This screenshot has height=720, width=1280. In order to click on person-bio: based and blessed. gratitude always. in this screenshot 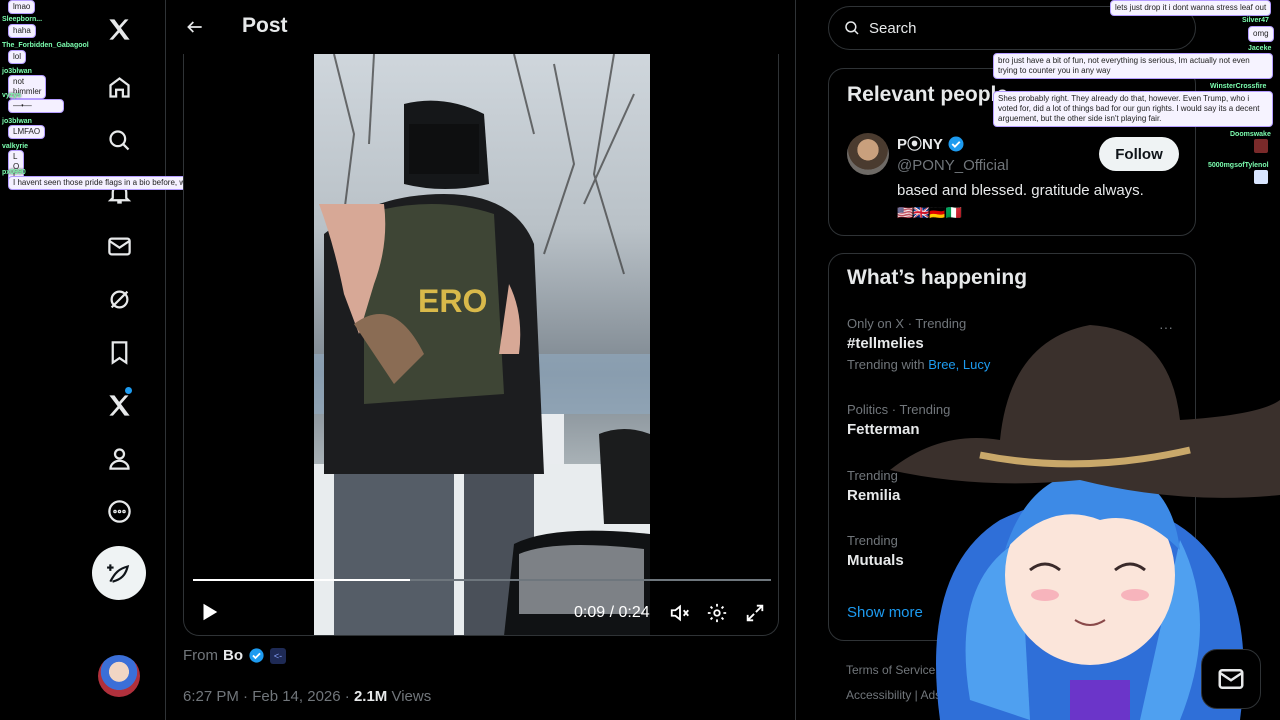, I will do `click(1020, 190)`.